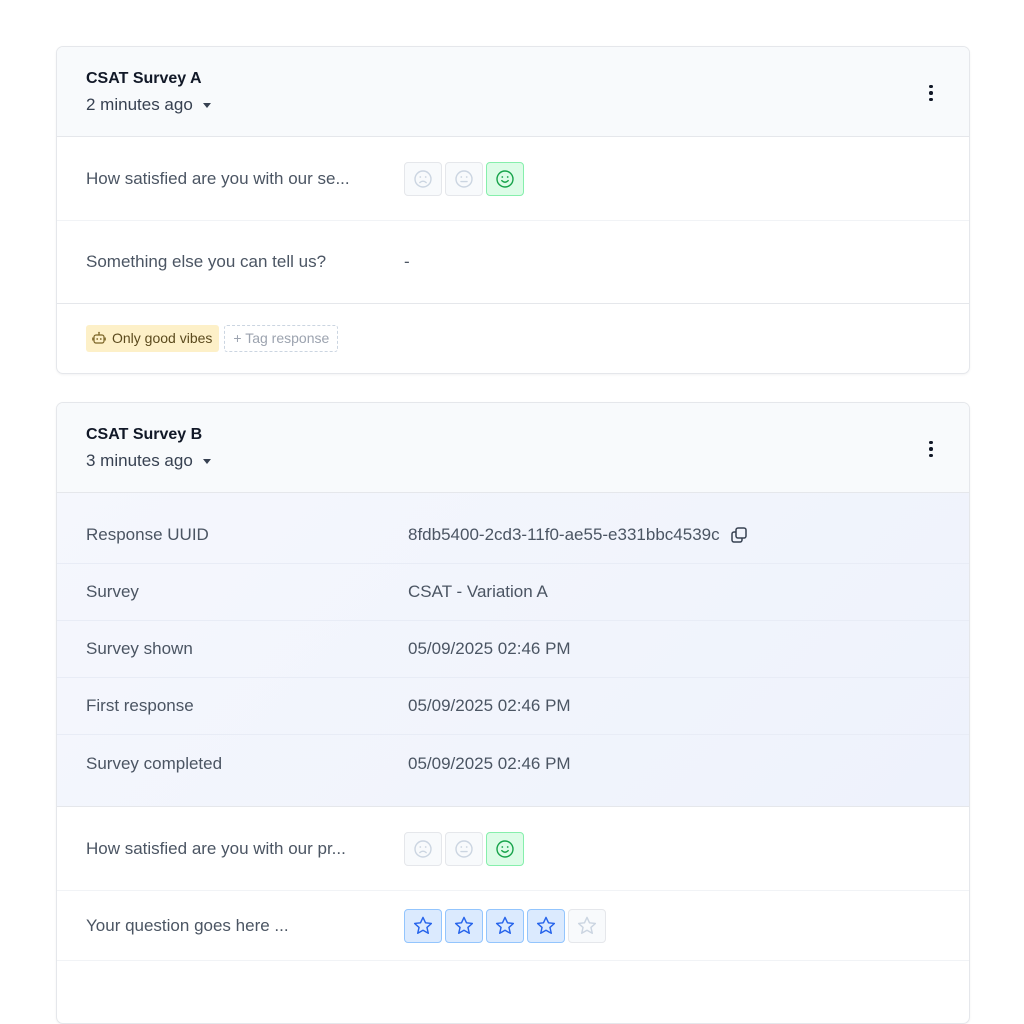  I want to click on tag-chip: Only good vibes, so click(153, 338).